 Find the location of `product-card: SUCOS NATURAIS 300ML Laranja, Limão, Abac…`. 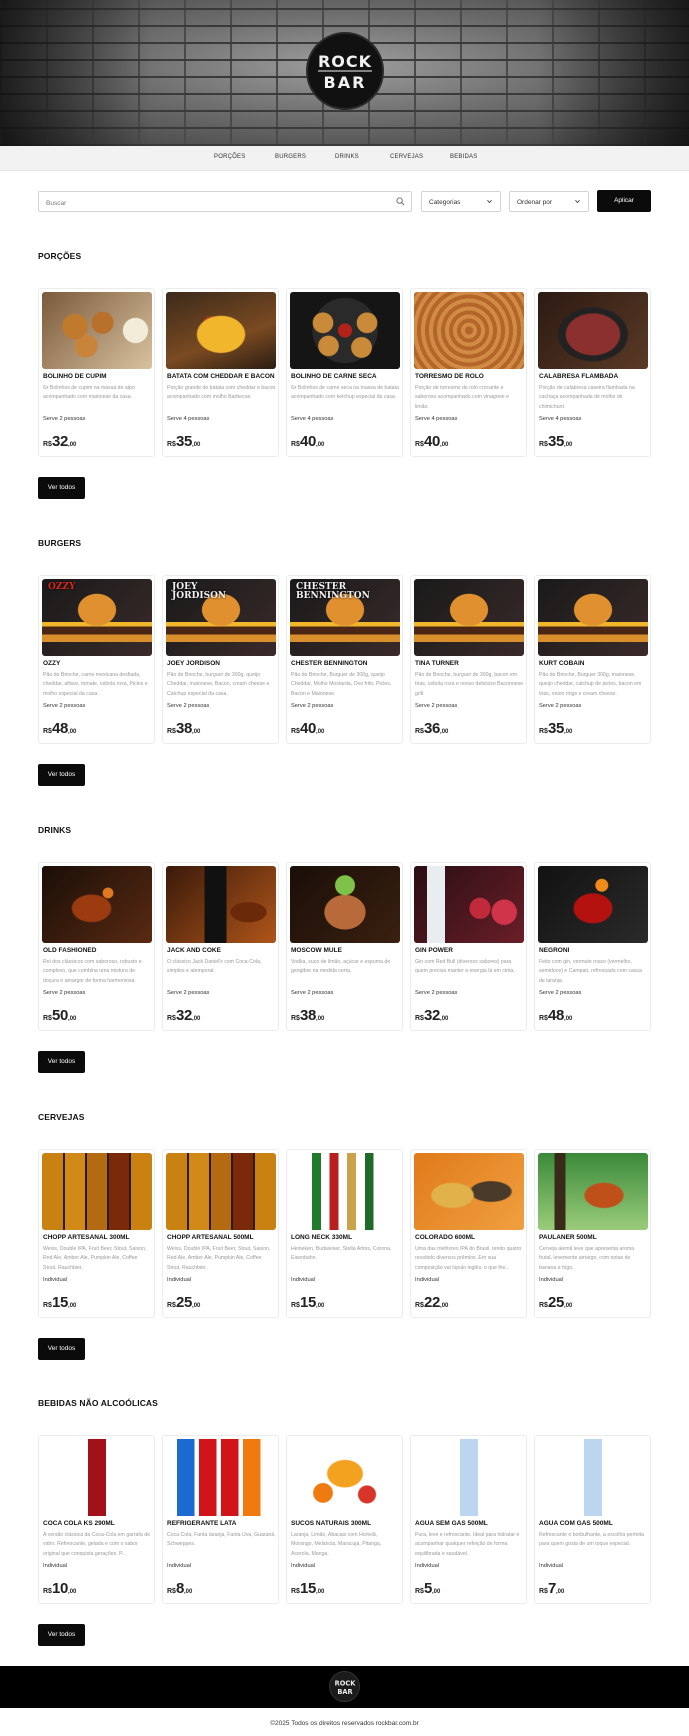

product-card: SUCOS NATURAIS 300ML Laranja, Limão, Abac… is located at coordinates (344, 1519).